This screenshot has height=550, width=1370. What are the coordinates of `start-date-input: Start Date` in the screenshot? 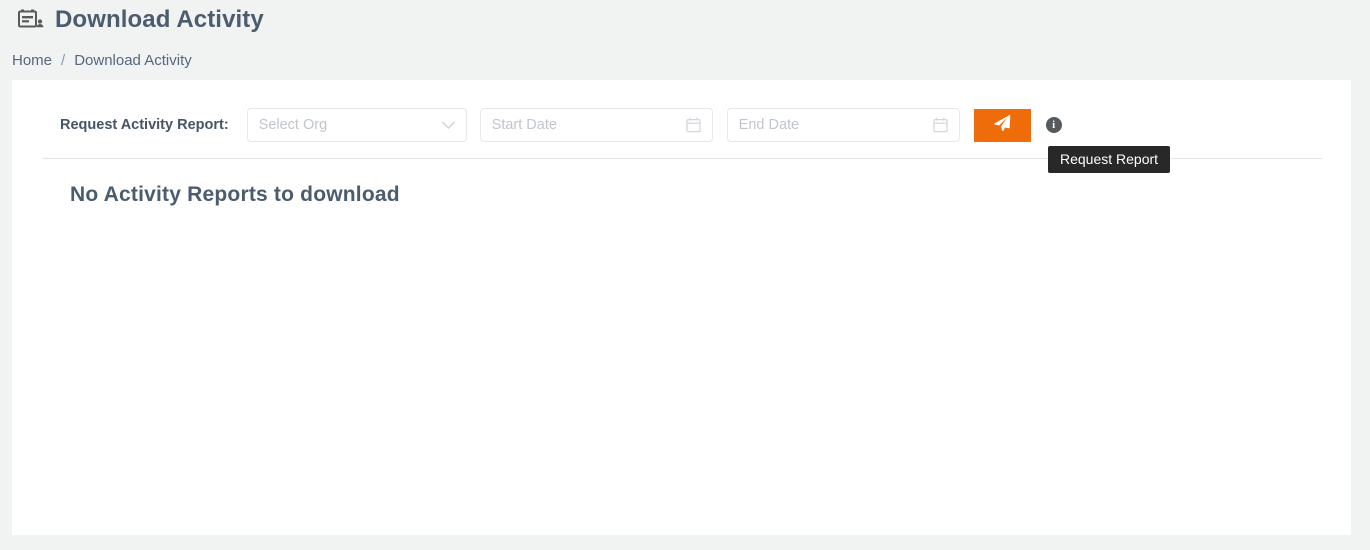 It's located at (596, 125).